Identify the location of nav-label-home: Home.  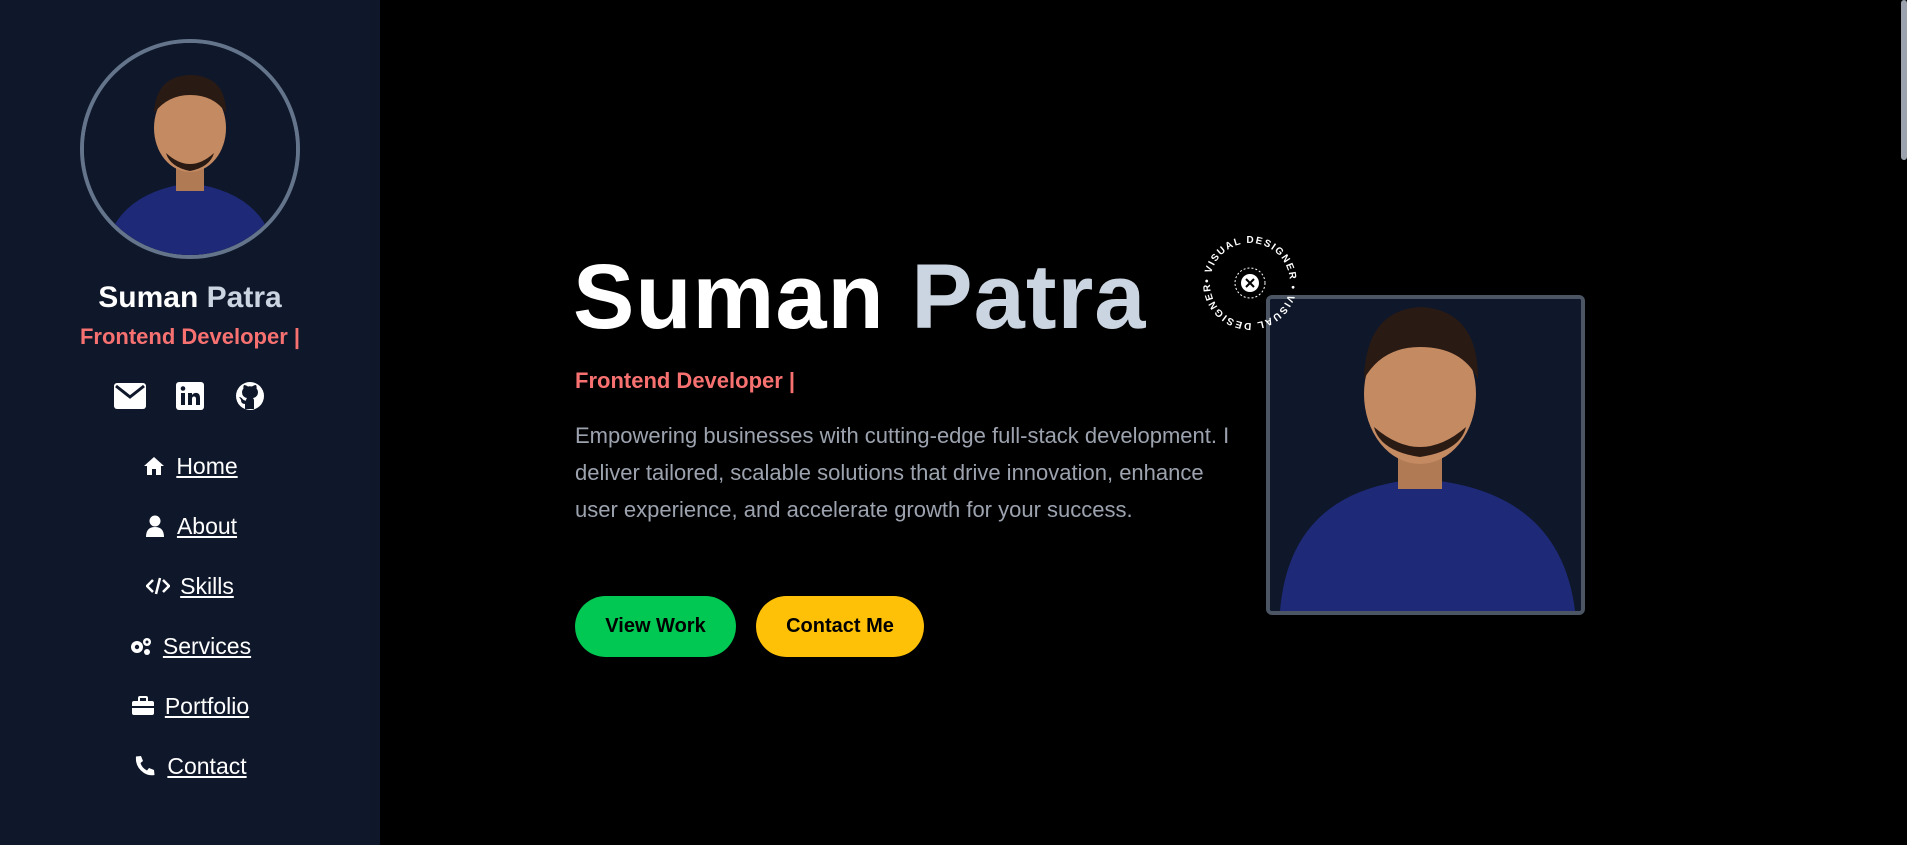
(207, 465).